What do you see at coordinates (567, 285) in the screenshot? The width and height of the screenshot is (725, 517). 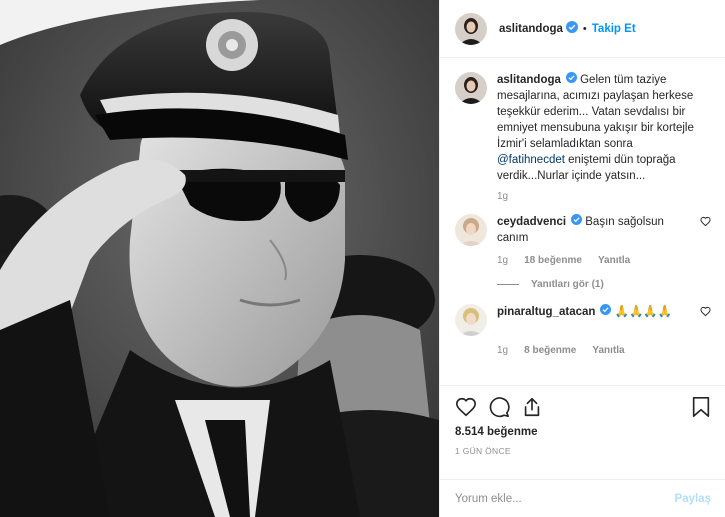 I see `view-replies-label: Yanıtları gör (1)` at bounding box center [567, 285].